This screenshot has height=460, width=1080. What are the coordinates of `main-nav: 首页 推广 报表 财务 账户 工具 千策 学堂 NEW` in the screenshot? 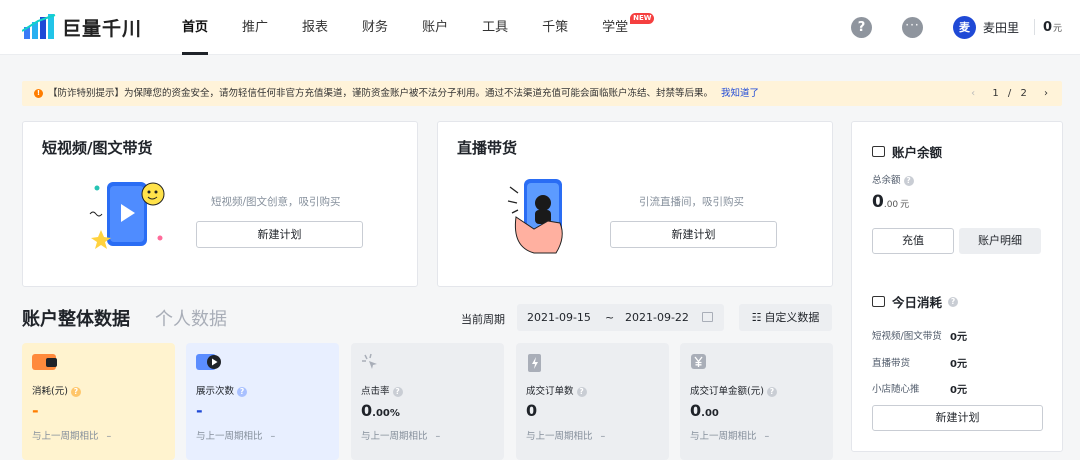 It's located at (422, 27).